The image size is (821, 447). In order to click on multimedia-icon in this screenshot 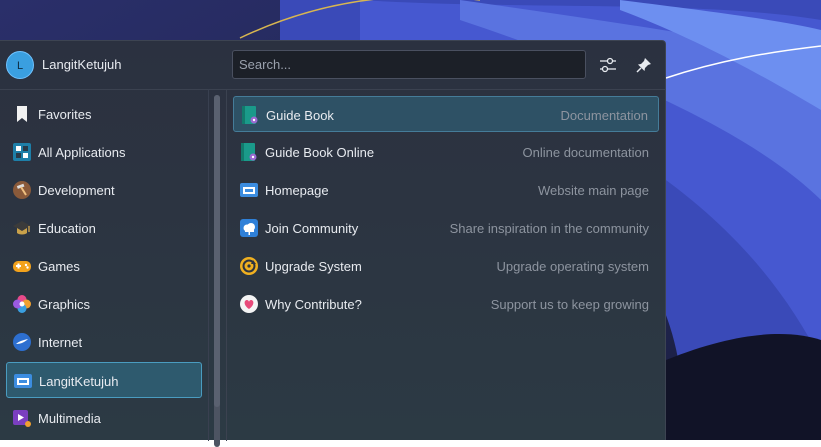, I will do `click(22, 418)`.